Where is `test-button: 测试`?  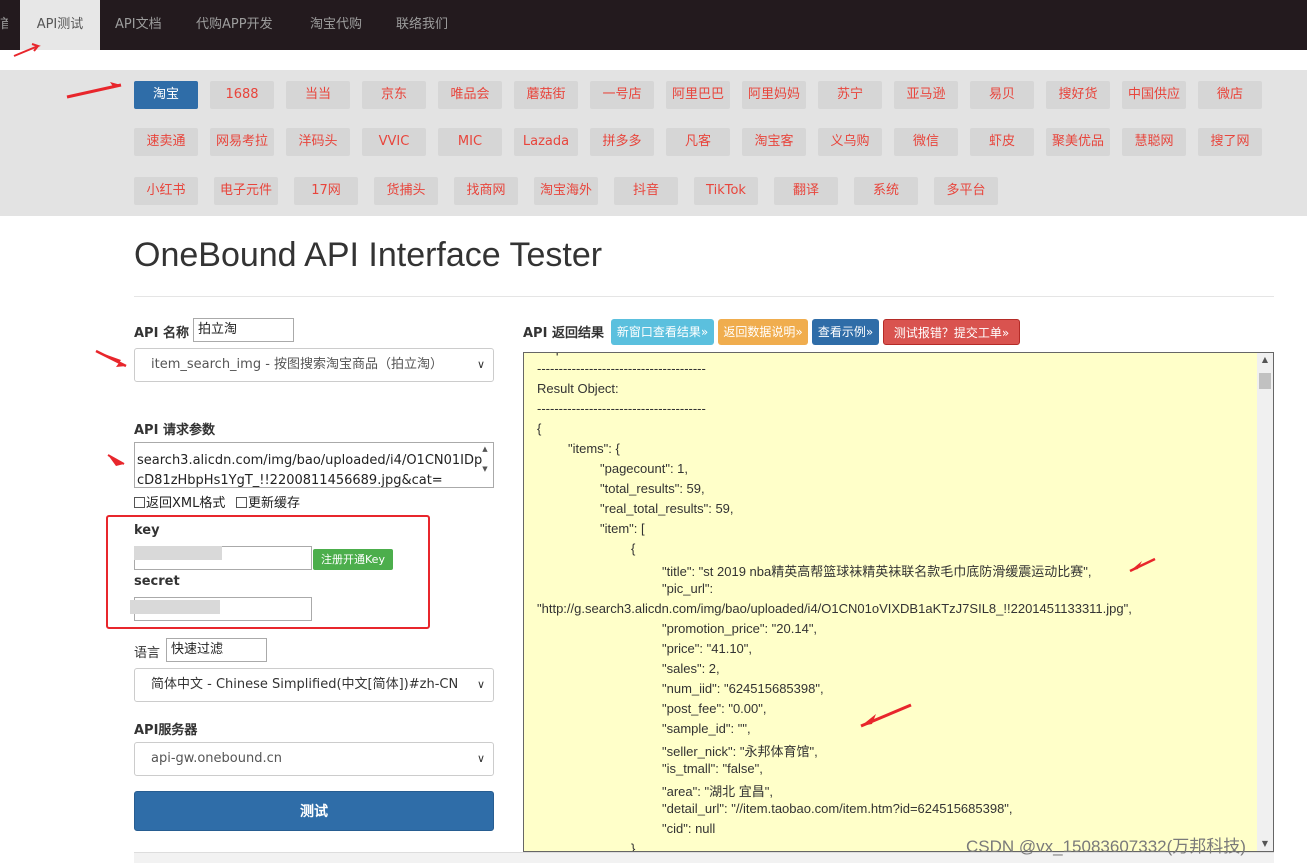 test-button: 测试 is located at coordinates (314, 811).